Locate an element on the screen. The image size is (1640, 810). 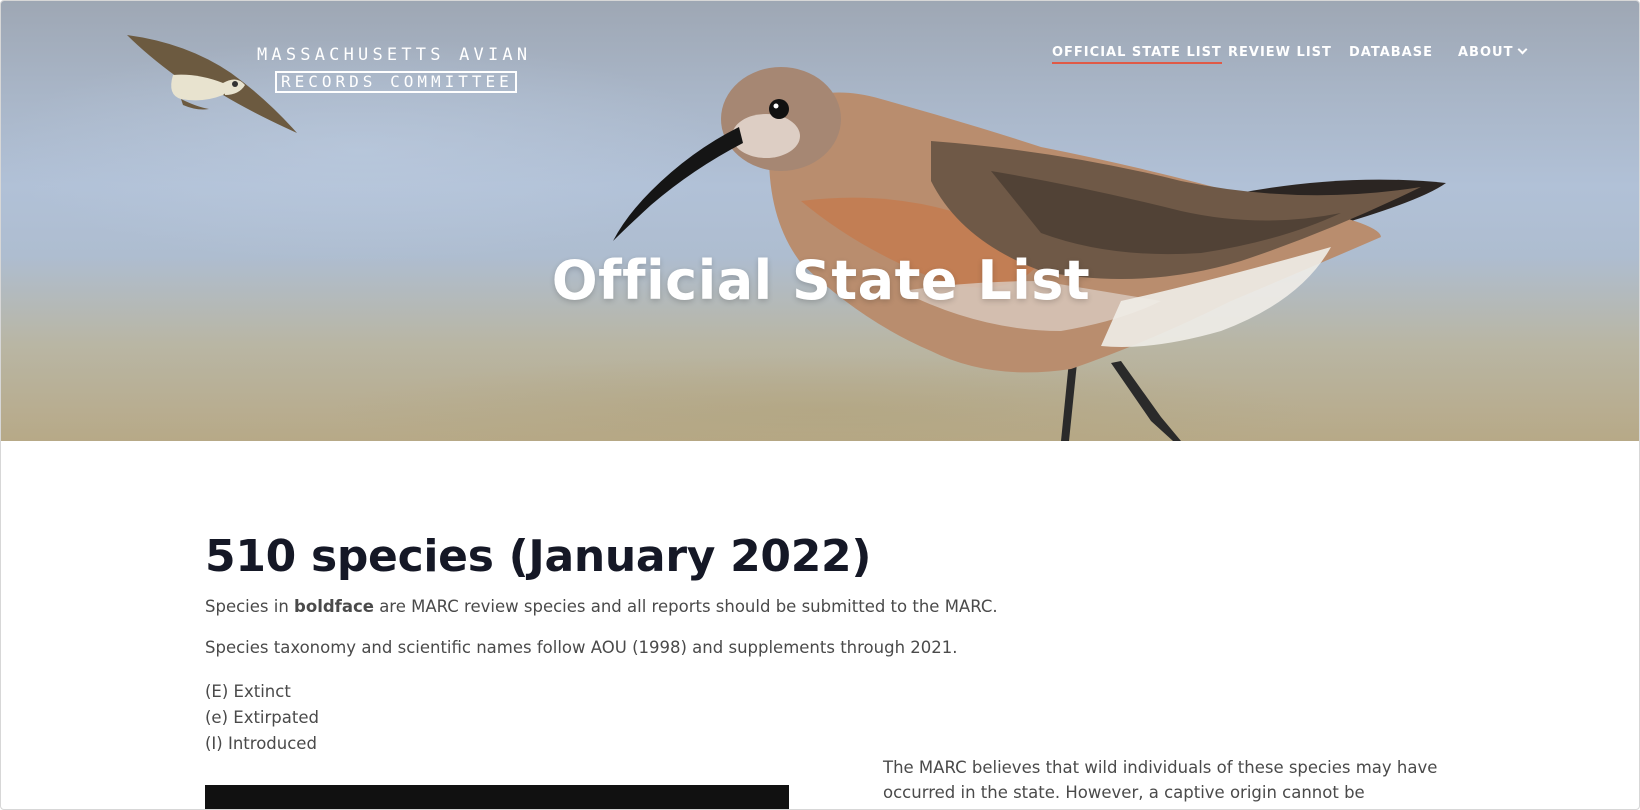
legend-item-extirpated: (e) Extirpated is located at coordinates (262, 717).